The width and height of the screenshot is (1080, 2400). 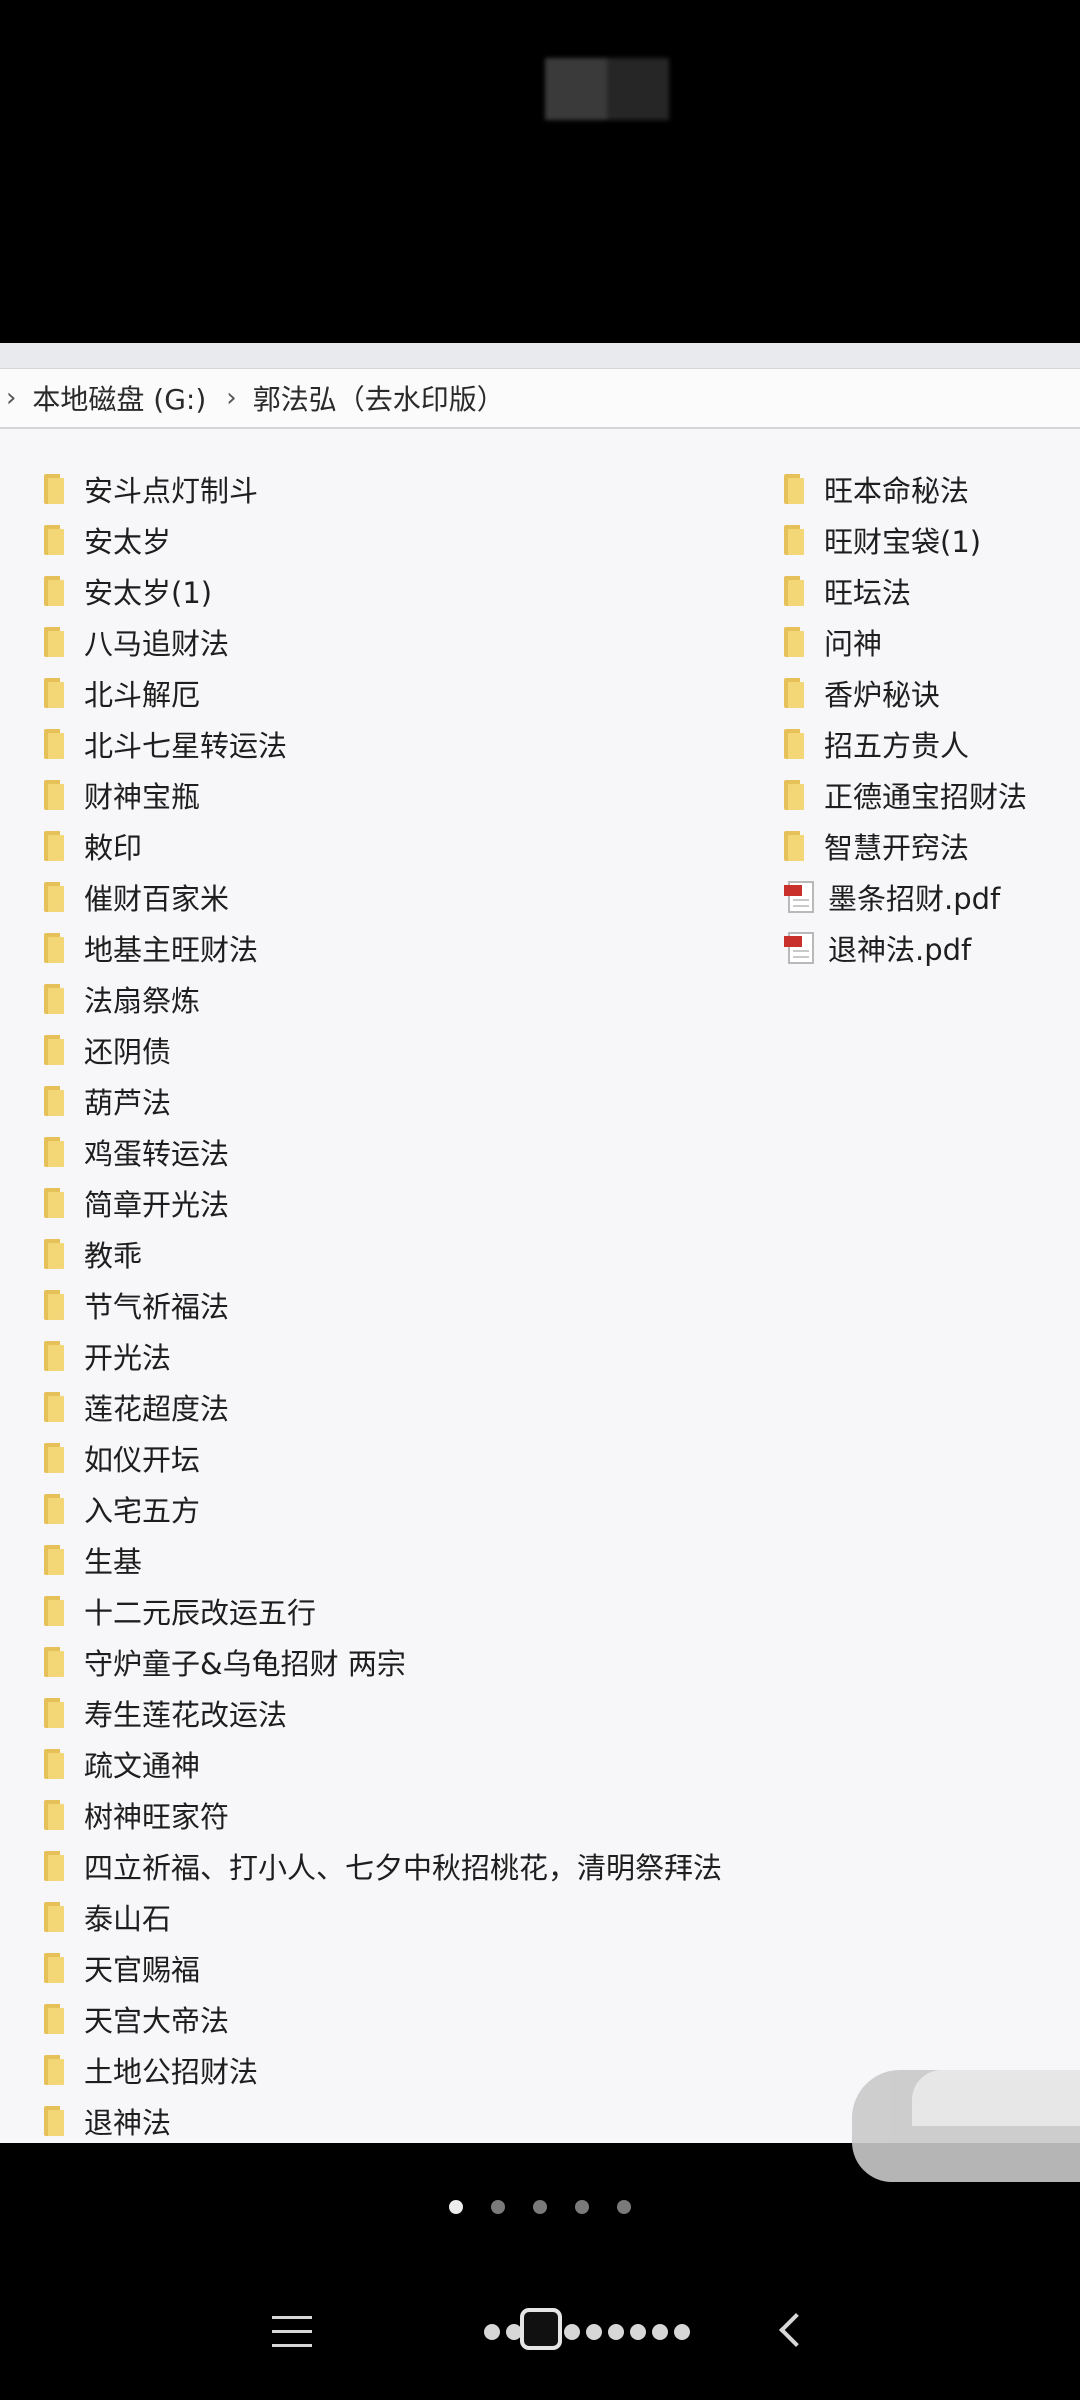 I want to click on file-name-label: 智慧开窍法, so click(x=897, y=847).